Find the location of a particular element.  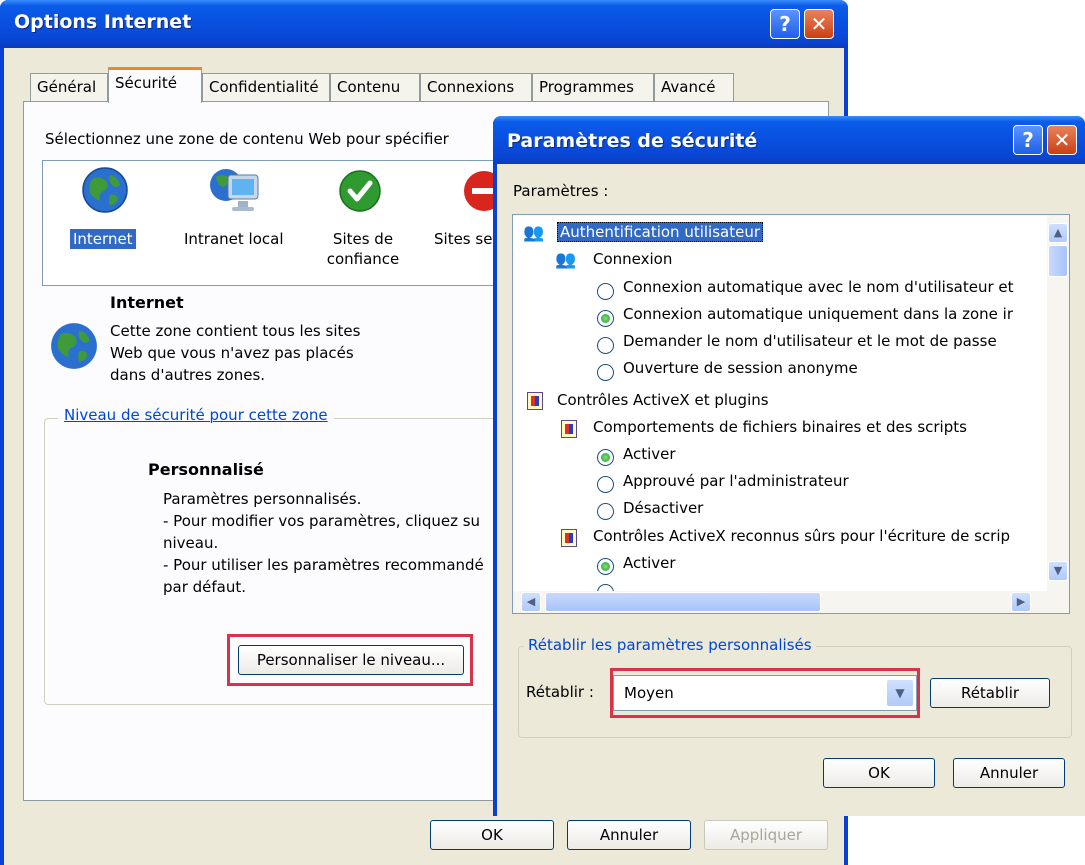

horizontal-scrollbar: ◀ ▶ is located at coordinates (791, 602).